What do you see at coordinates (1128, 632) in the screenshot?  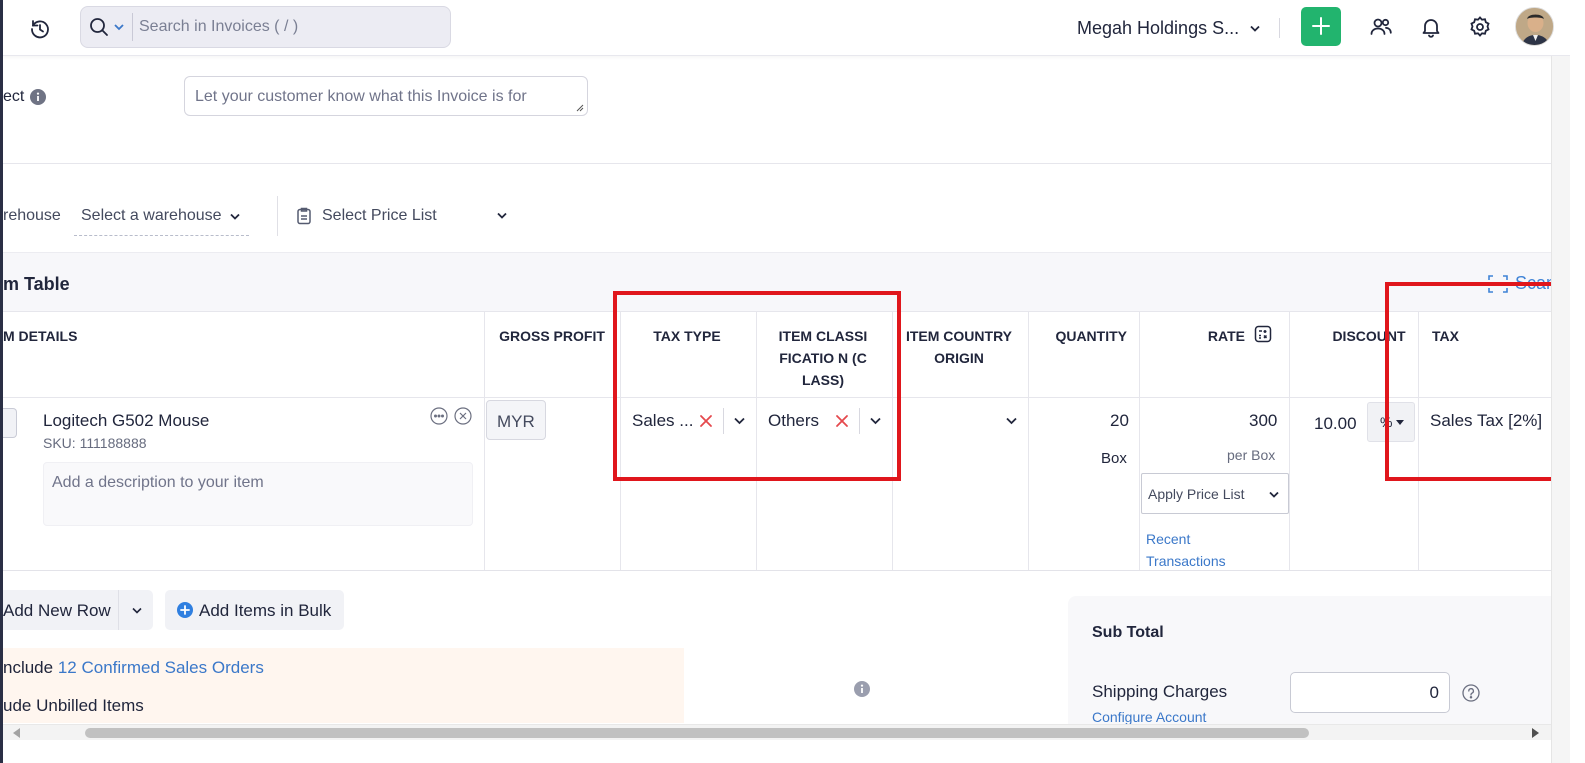 I see `sub-total-label: Sub Total` at bounding box center [1128, 632].